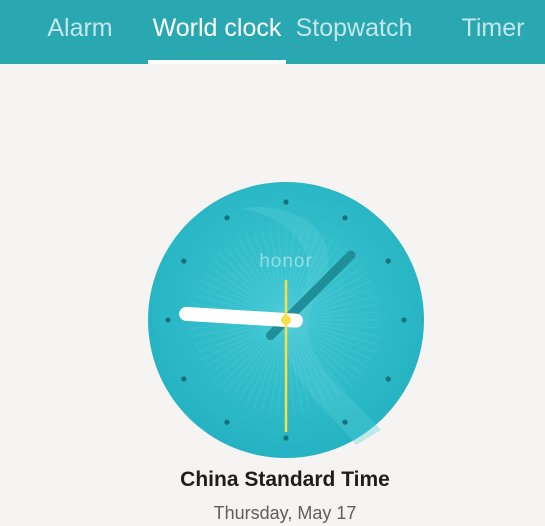  Describe the element at coordinates (285, 479) in the screenshot. I see `timezone-name: China Standard Time` at that location.